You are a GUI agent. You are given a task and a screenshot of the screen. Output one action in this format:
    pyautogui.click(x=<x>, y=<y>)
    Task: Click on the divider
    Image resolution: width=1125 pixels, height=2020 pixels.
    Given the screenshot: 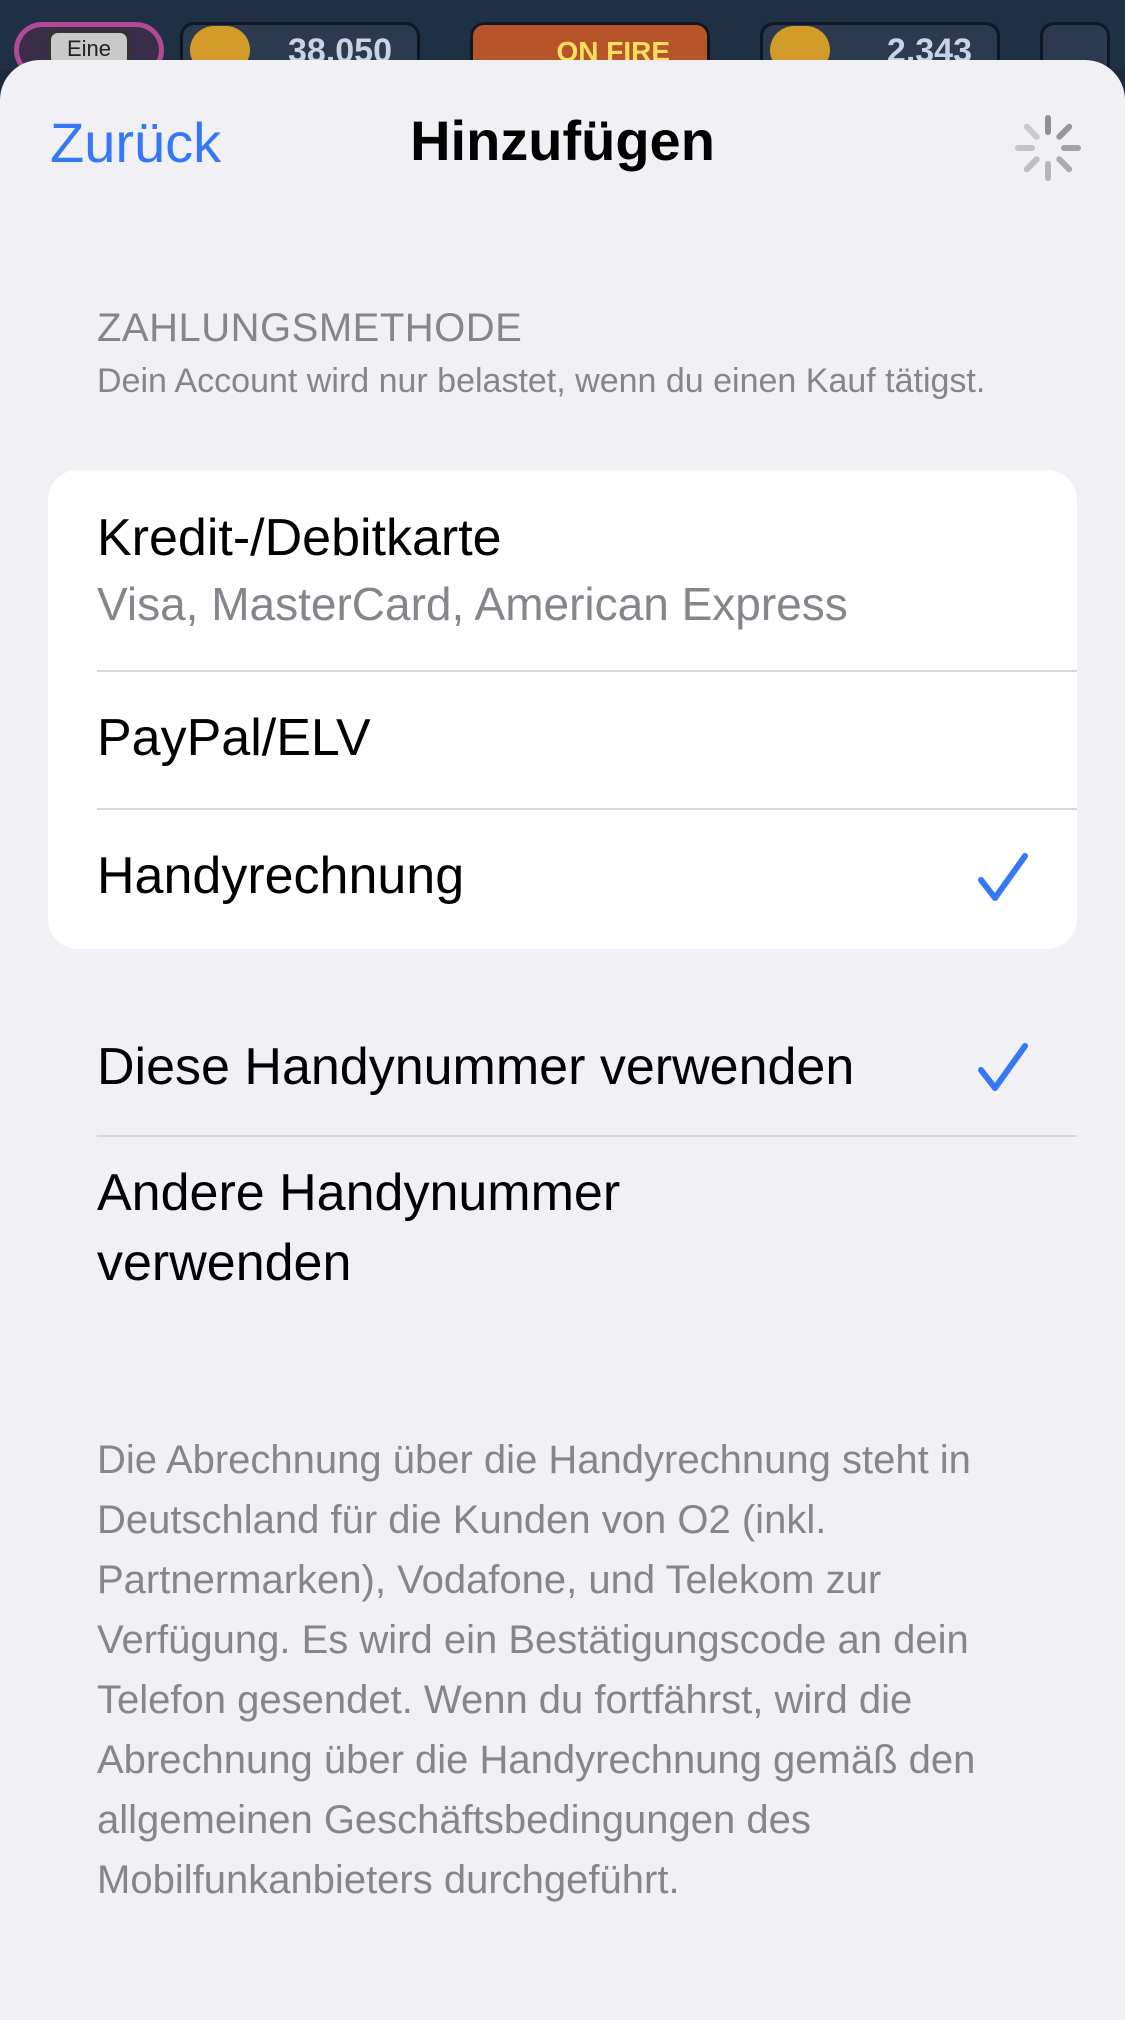 What is the action you would take?
    pyautogui.click(x=587, y=1136)
    